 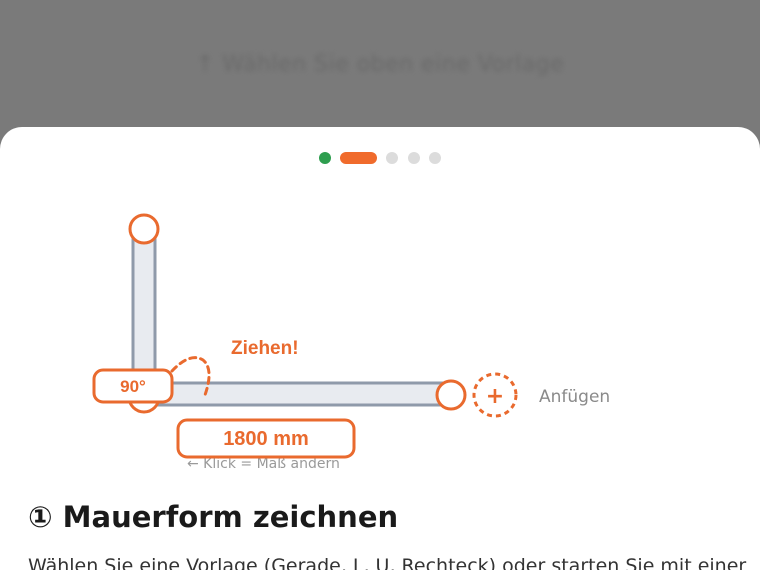 What do you see at coordinates (574, 397) in the screenshot?
I see `add-segment-label: Anfügen` at bounding box center [574, 397].